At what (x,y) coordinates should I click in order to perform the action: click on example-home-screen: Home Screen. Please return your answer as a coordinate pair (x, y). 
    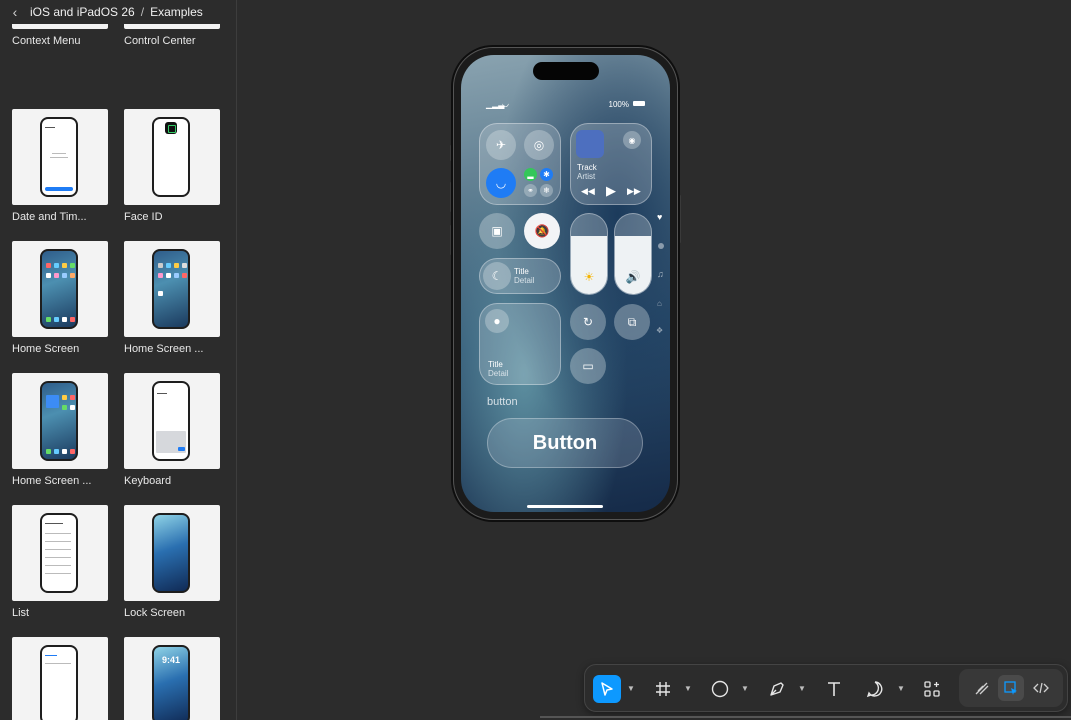
    Looking at the image, I should click on (62, 298).